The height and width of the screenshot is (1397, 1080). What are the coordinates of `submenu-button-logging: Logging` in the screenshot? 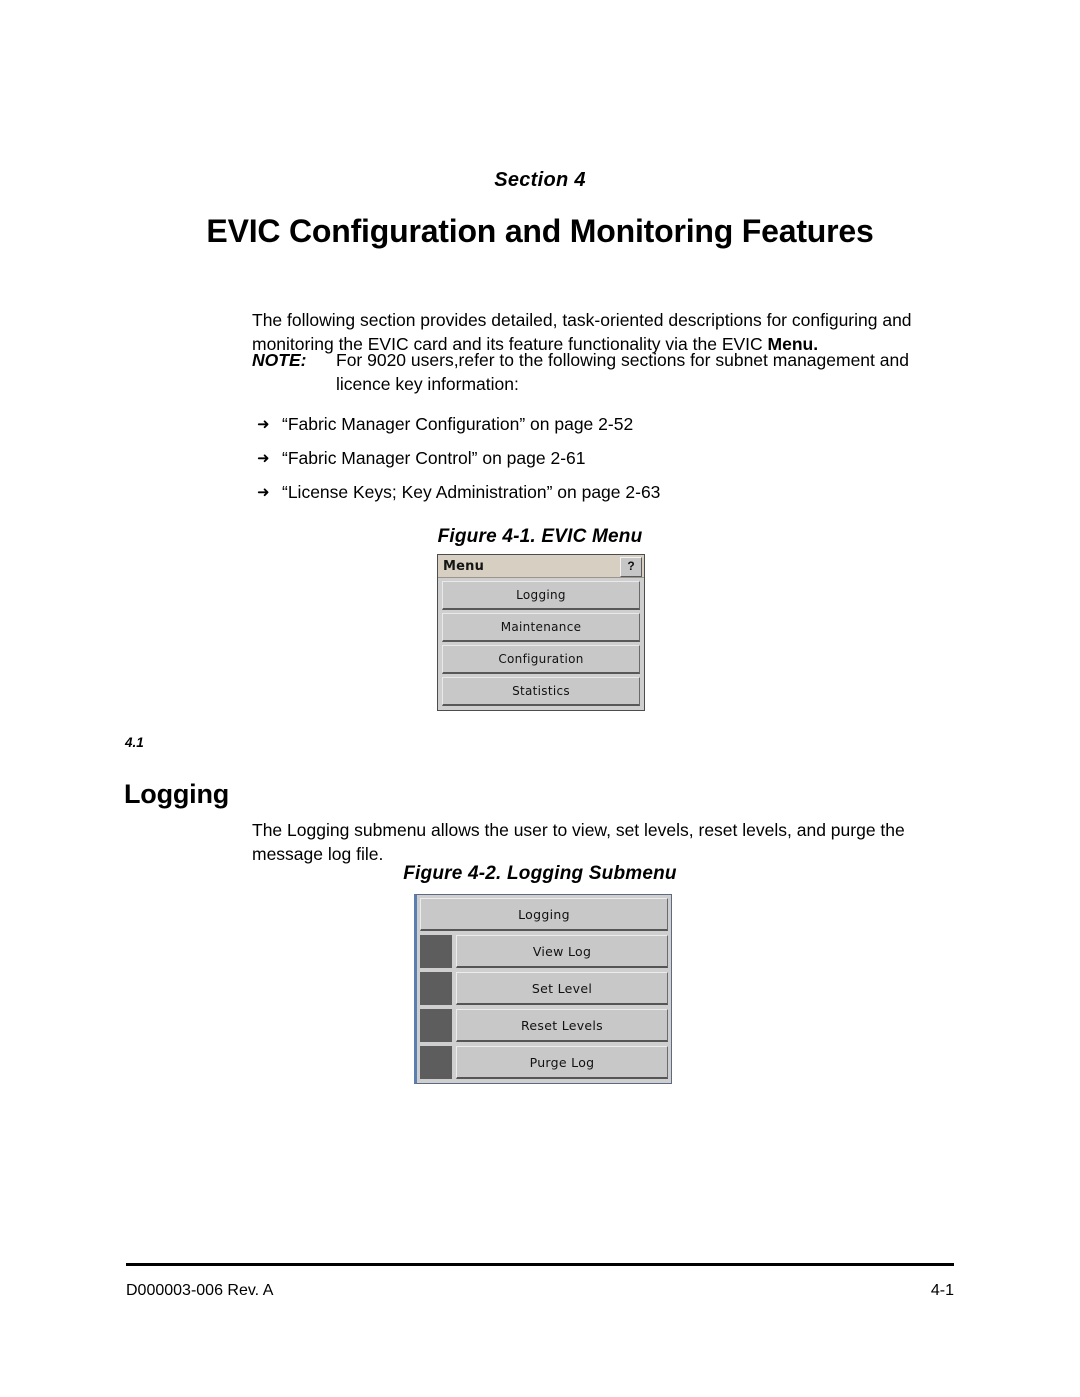 It's located at (544, 914).